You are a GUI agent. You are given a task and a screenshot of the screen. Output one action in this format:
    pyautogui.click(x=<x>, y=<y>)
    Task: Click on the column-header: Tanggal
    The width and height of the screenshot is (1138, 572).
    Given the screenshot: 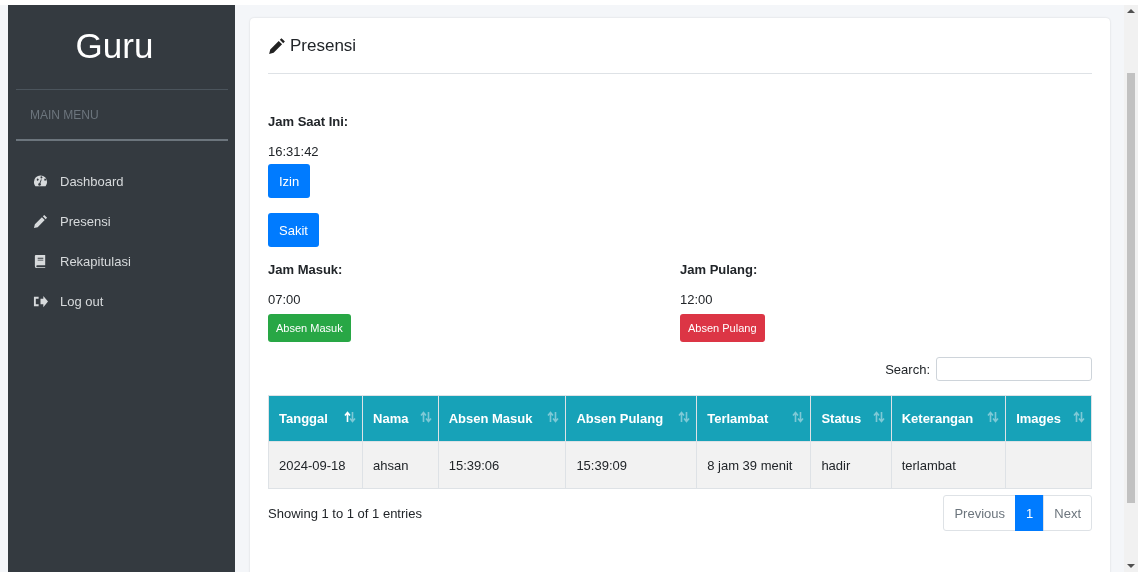 What is the action you would take?
    pyautogui.click(x=315, y=418)
    